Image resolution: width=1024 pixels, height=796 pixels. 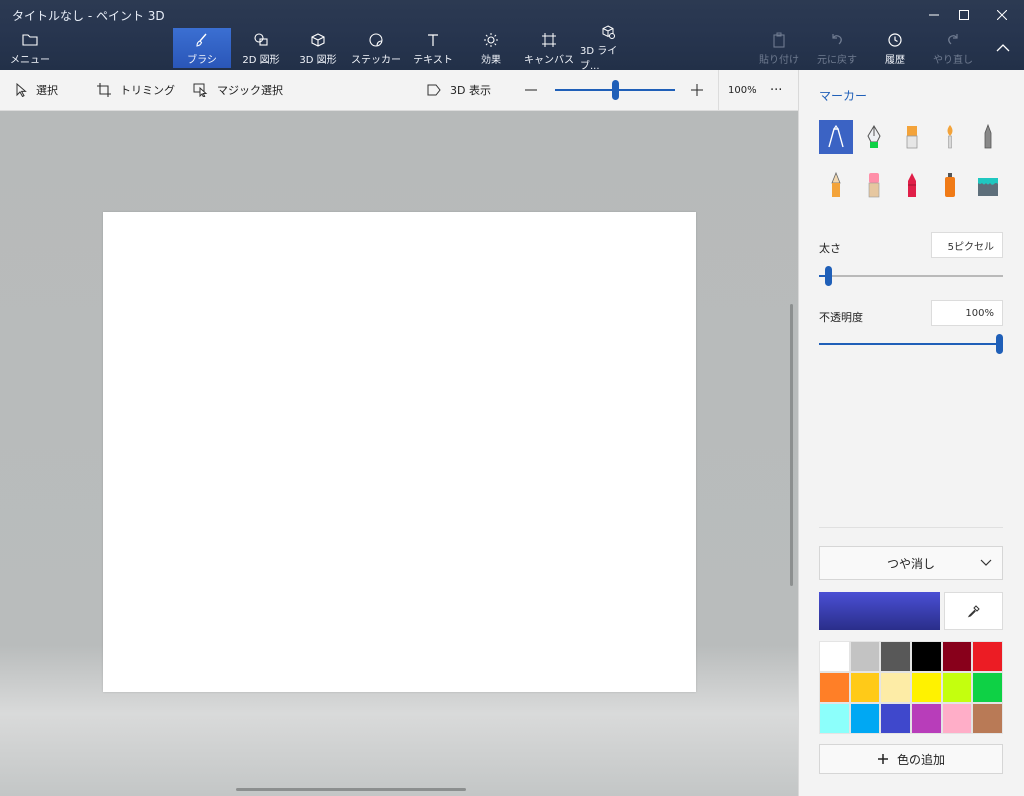 What do you see at coordinates (250, 90) in the screenshot?
I see `magic-select-label: マジック選択` at bounding box center [250, 90].